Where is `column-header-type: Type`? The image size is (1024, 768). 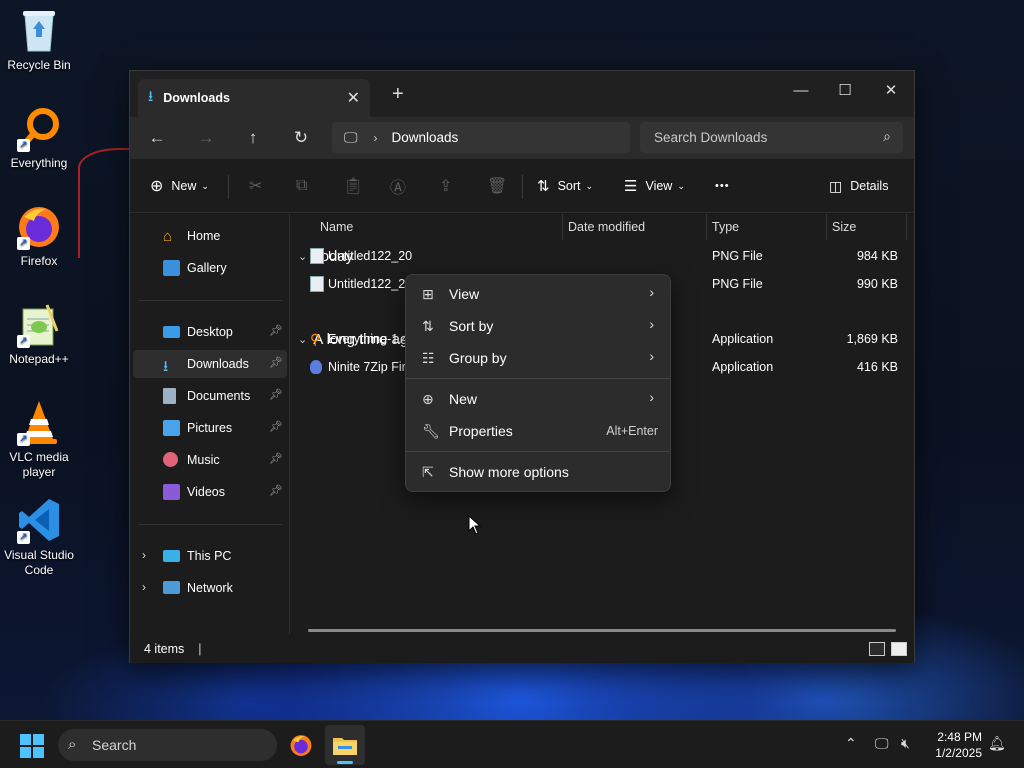 column-header-type: Type is located at coordinates (725, 227).